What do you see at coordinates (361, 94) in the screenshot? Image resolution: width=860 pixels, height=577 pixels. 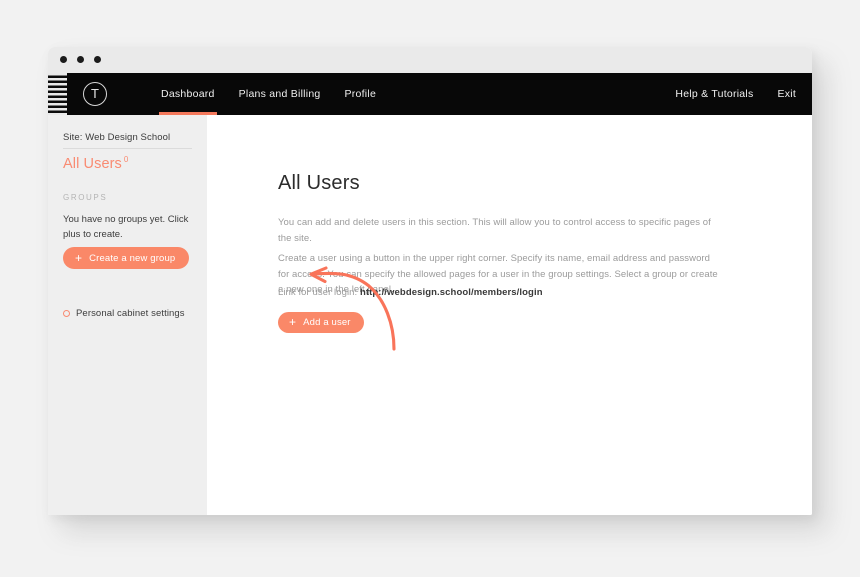 I see `nav-item-profile: Profile` at bounding box center [361, 94].